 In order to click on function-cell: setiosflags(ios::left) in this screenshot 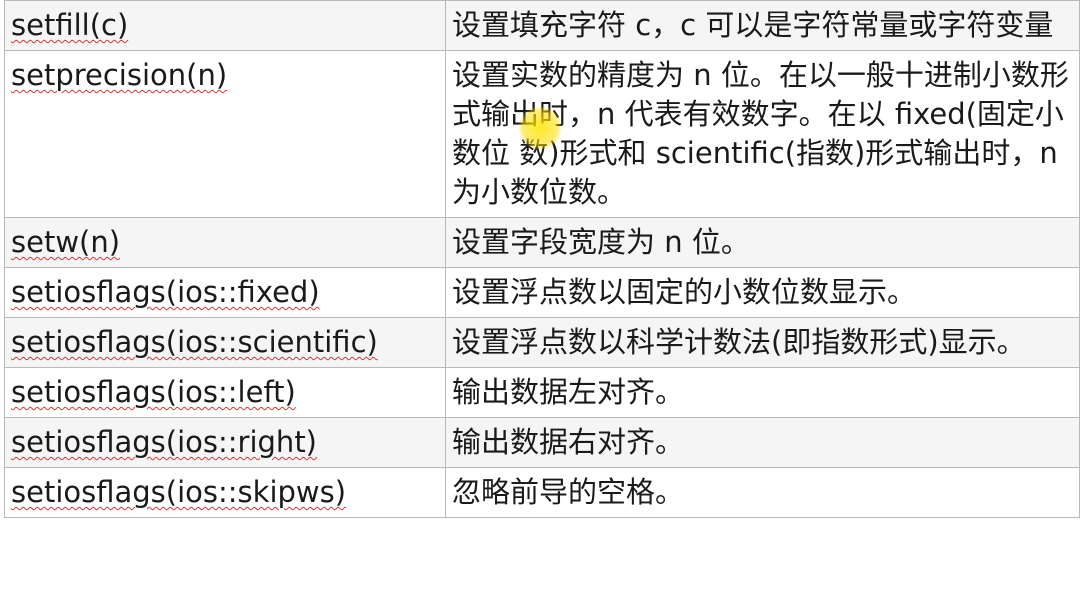, I will do `click(225, 392)`.